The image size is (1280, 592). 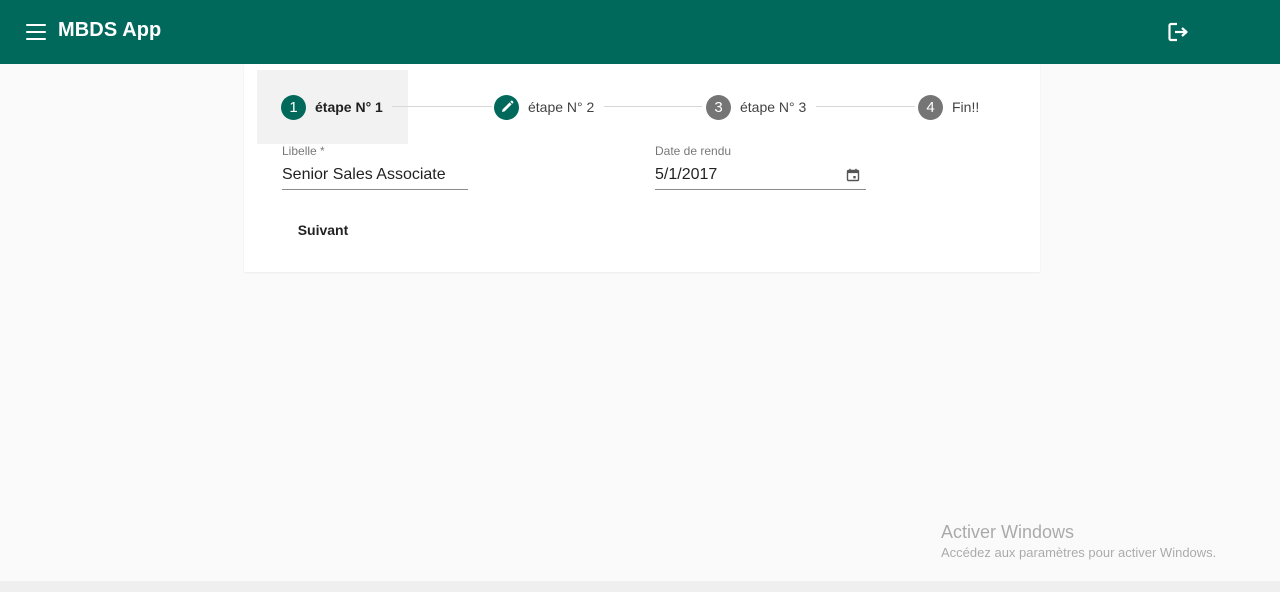 I want to click on date-rendu-label: Date de rendu, so click(x=693, y=151).